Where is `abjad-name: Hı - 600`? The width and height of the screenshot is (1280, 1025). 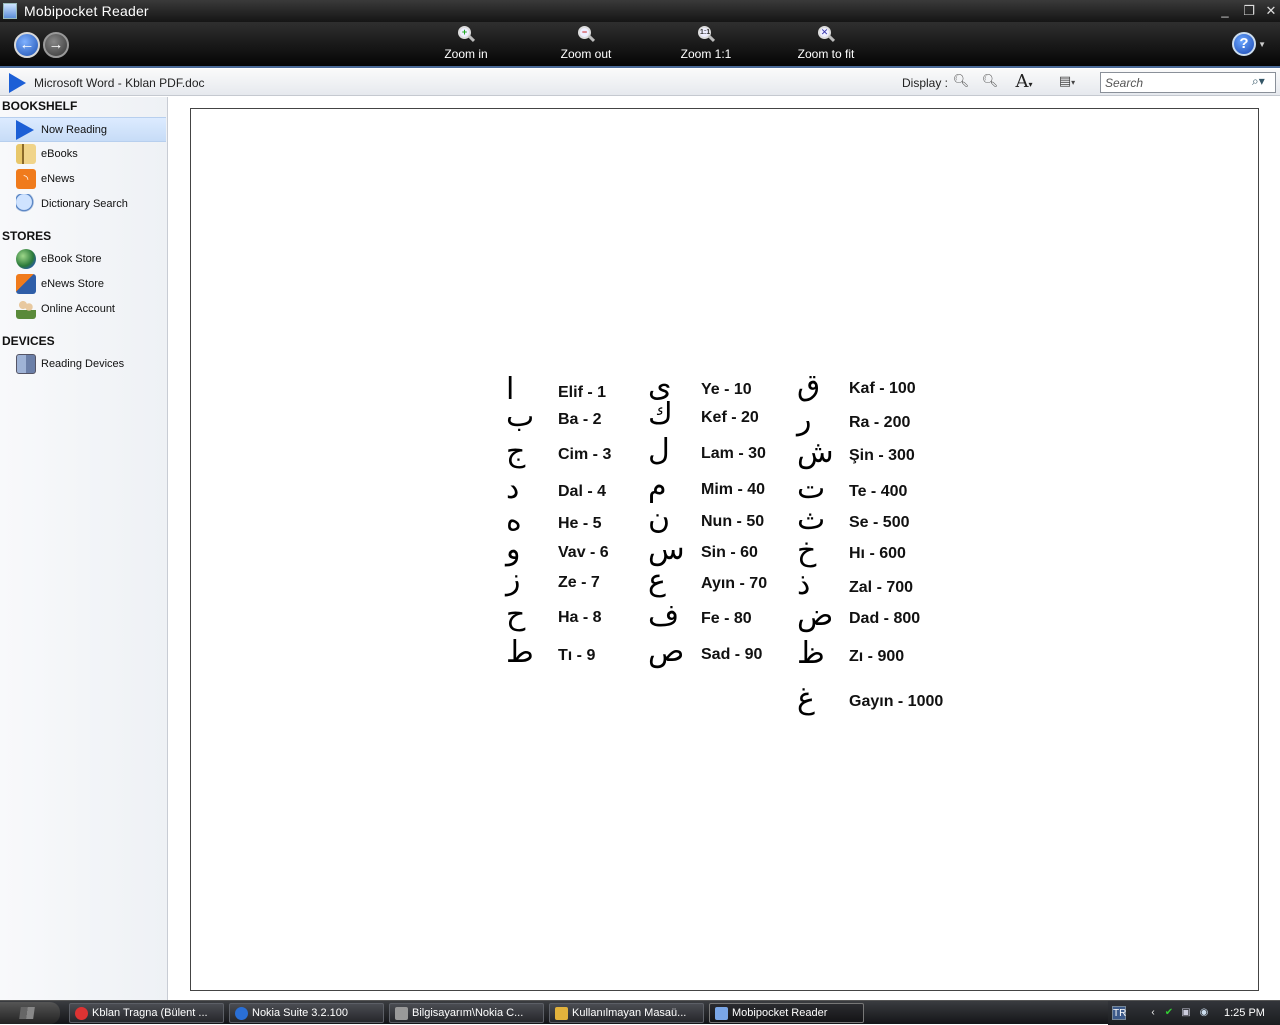 abjad-name: Hı - 600 is located at coordinates (877, 553).